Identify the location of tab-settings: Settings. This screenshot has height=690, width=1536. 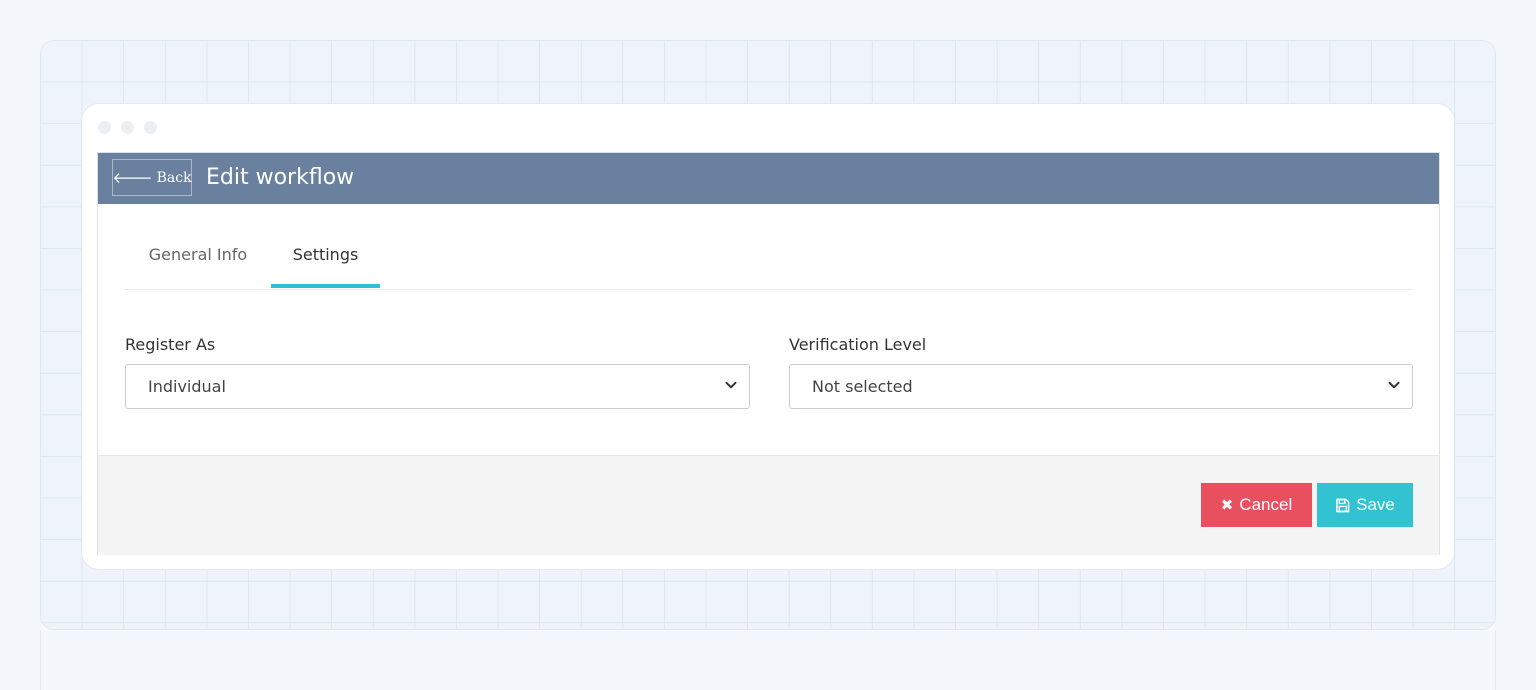
(325, 263).